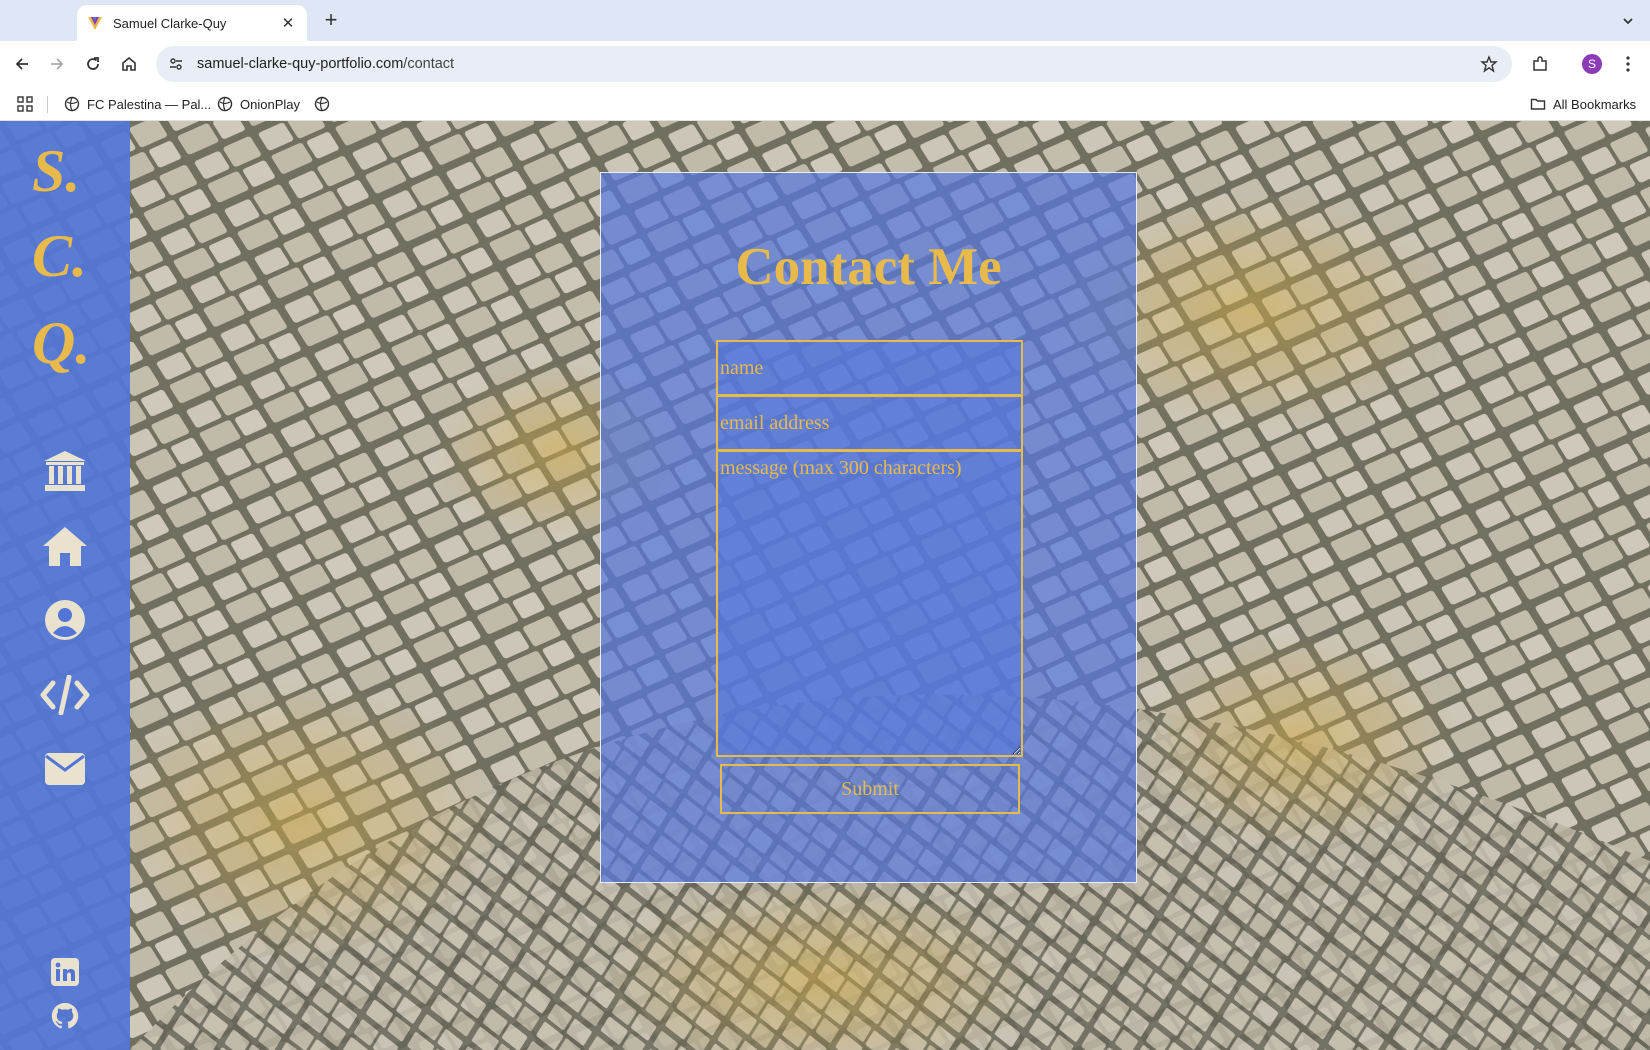 Image resolution: width=1650 pixels, height=1050 pixels. I want to click on tab-close-icon: ✕, so click(288, 23).